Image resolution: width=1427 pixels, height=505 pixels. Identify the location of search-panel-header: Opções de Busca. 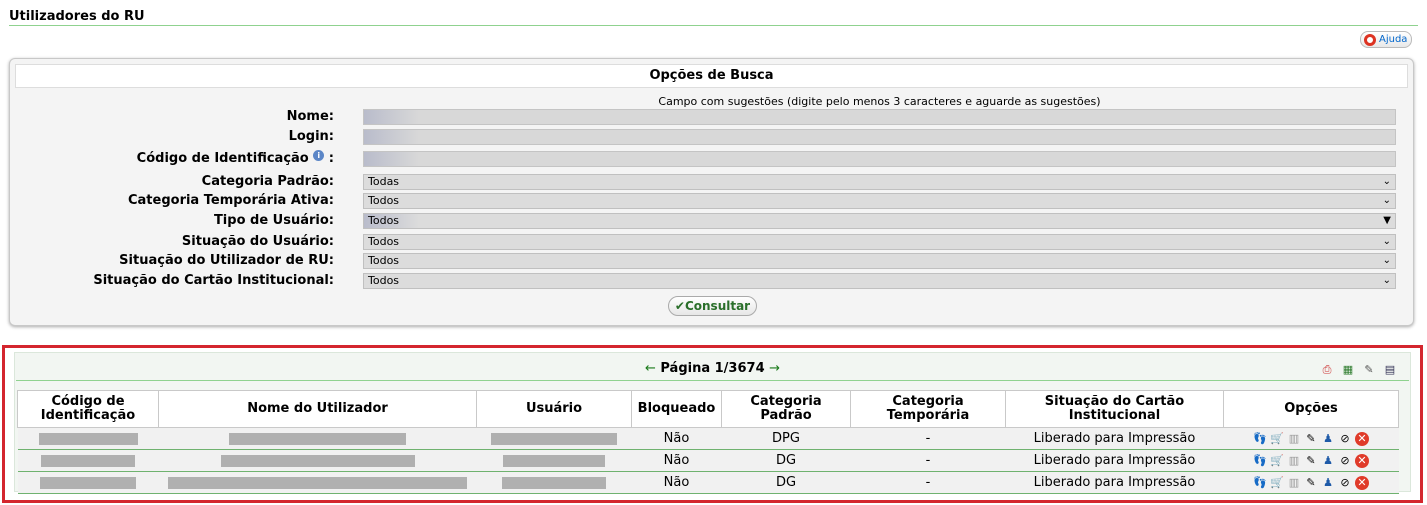
(711, 76).